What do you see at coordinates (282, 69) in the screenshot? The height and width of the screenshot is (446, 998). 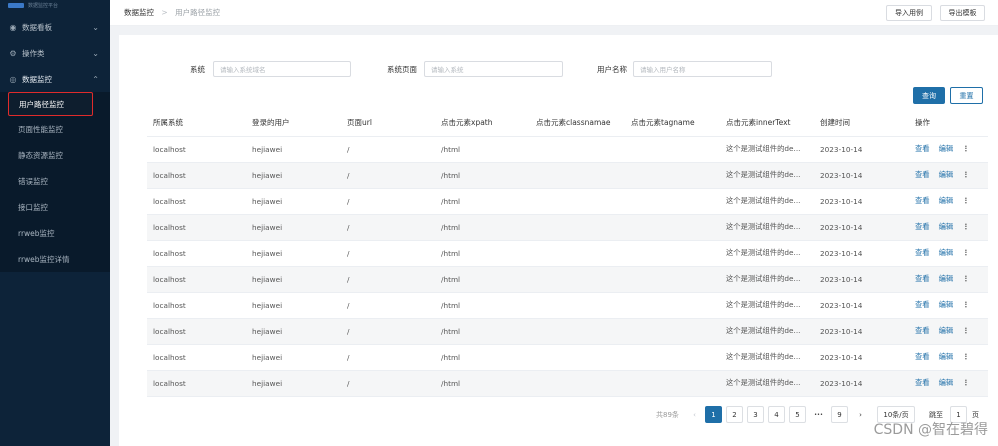 I see `system-input: 请输入系统域名` at bounding box center [282, 69].